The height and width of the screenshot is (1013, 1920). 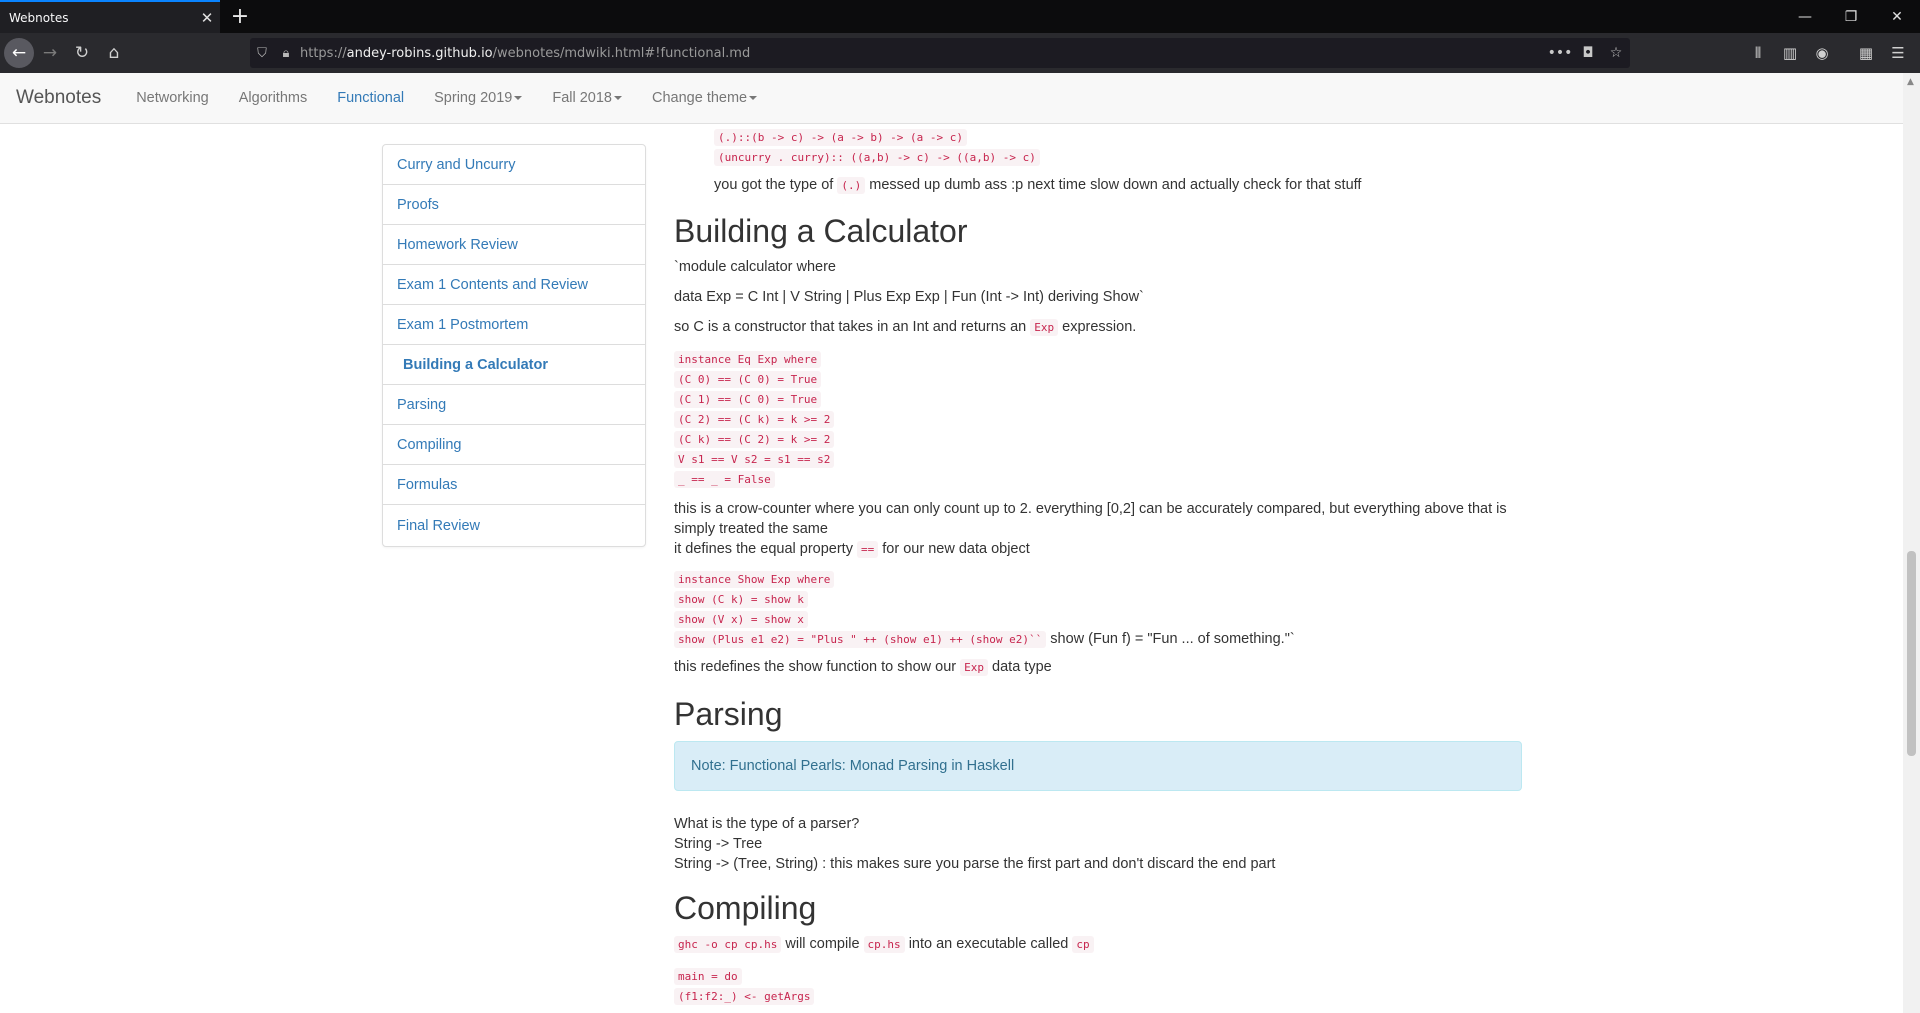 What do you see at coordinates (708, 976) in the screenshot?
I see `code-line: main = do` at bounding box center [708, 976].